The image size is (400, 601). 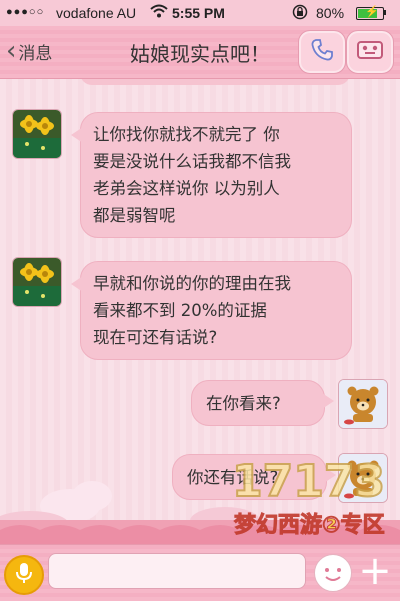 What do you see at coordinates (159, 12) in the screenshot?
I see `wifi-icon` at bounding box center [159, 12].